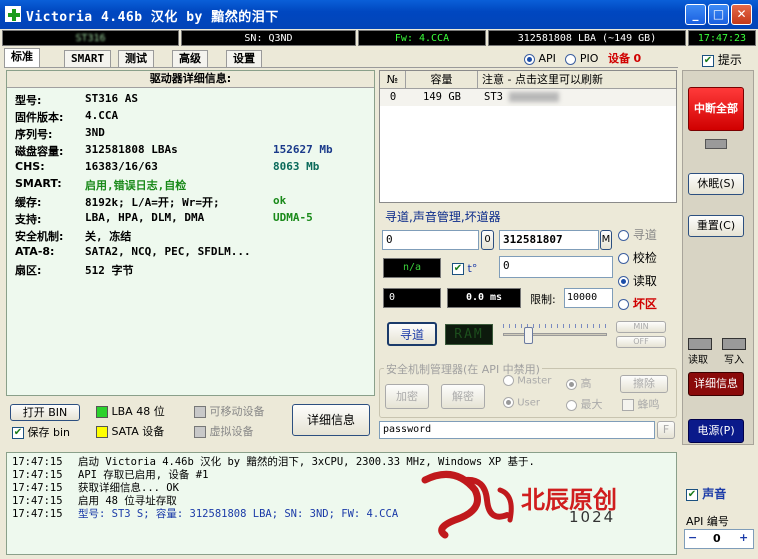  What do you see at coordinates (39, 151) in the screenshot?
I see `info-label: 磁盘容量:` at bounding box center [39, 151].